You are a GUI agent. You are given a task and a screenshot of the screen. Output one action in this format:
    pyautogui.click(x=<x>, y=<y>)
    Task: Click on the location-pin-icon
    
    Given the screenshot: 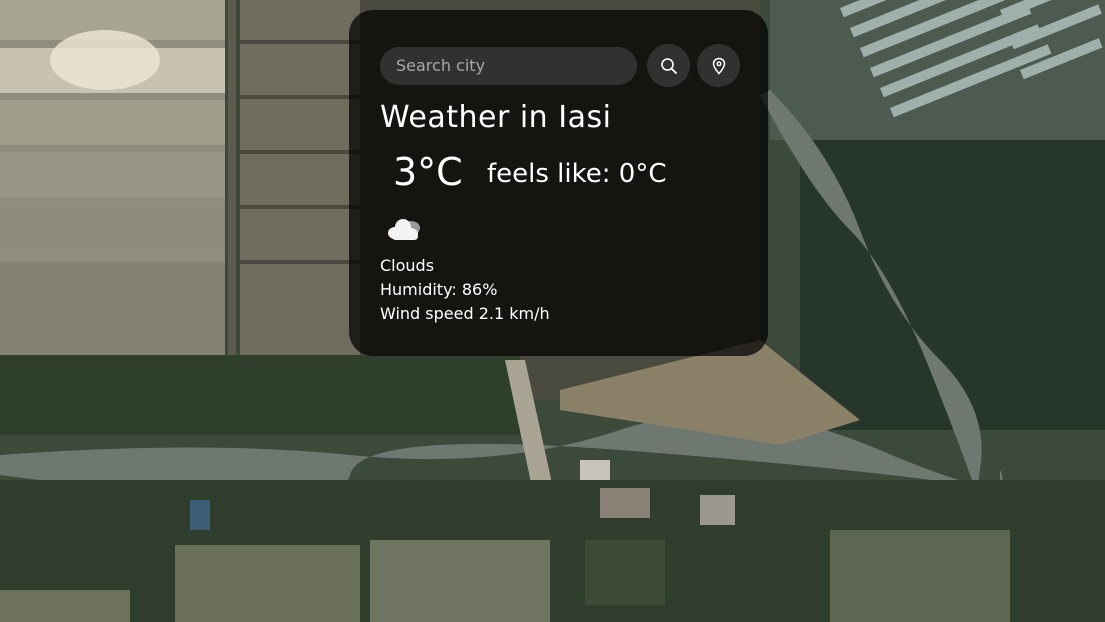 What is the action you would take?
    pyautogui.click(x=718, y=66)
    